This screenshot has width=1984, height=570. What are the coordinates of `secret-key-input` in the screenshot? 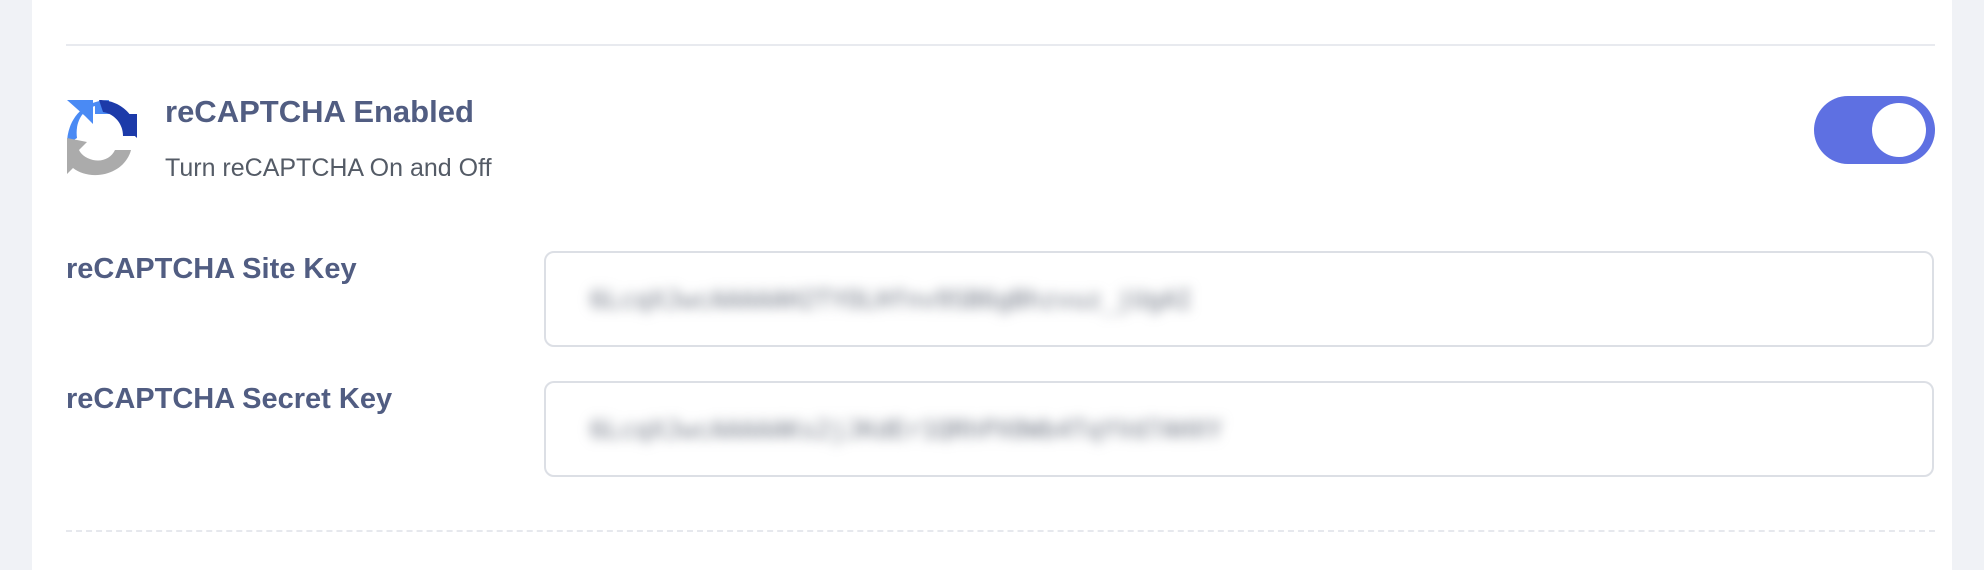 It's located at (1040, 429).